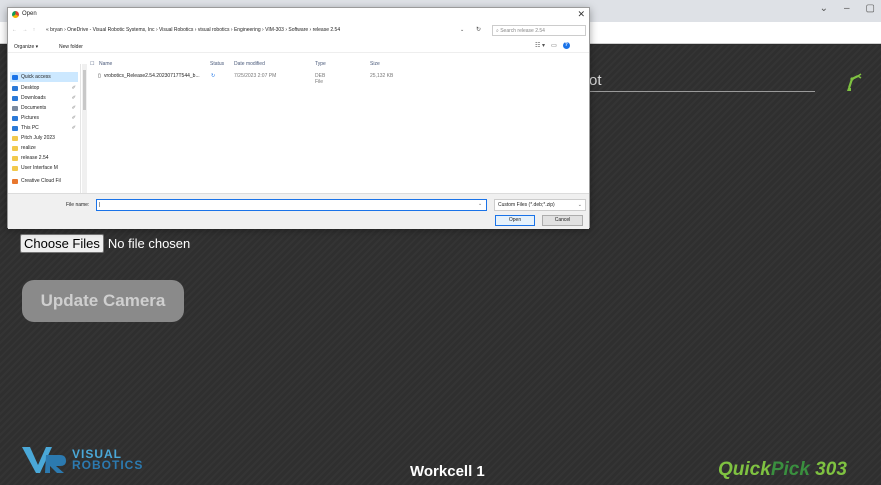 Image resolution: width=881 pixels, height=485 pixels. I want to click on nav-item-release: release 2.54, so click(44, 158).